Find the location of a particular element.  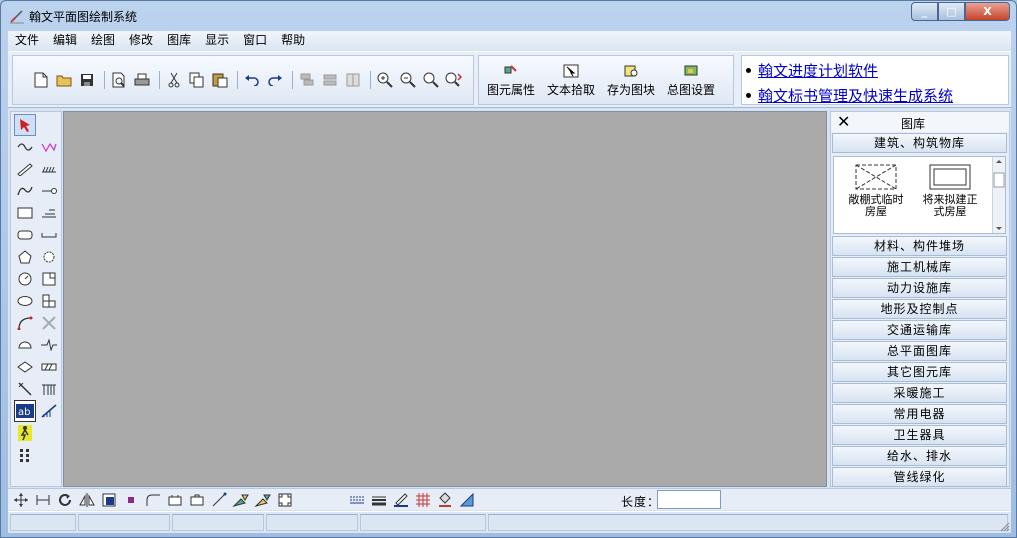

site-settings-button: 总图设置 is located at coordinates (691, 77).